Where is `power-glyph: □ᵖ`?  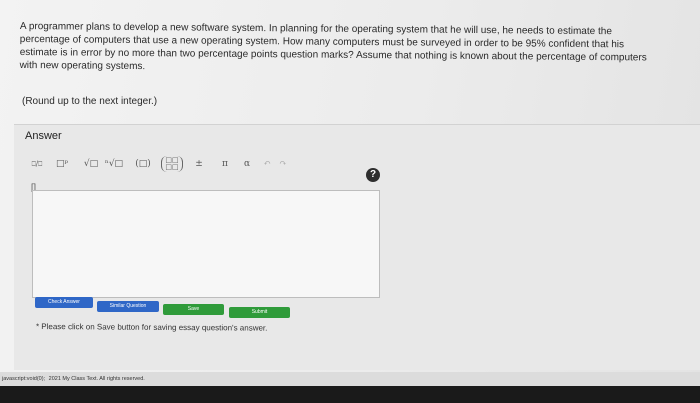 power-glyph: □ᵖ is located at coordinates (62, 164).